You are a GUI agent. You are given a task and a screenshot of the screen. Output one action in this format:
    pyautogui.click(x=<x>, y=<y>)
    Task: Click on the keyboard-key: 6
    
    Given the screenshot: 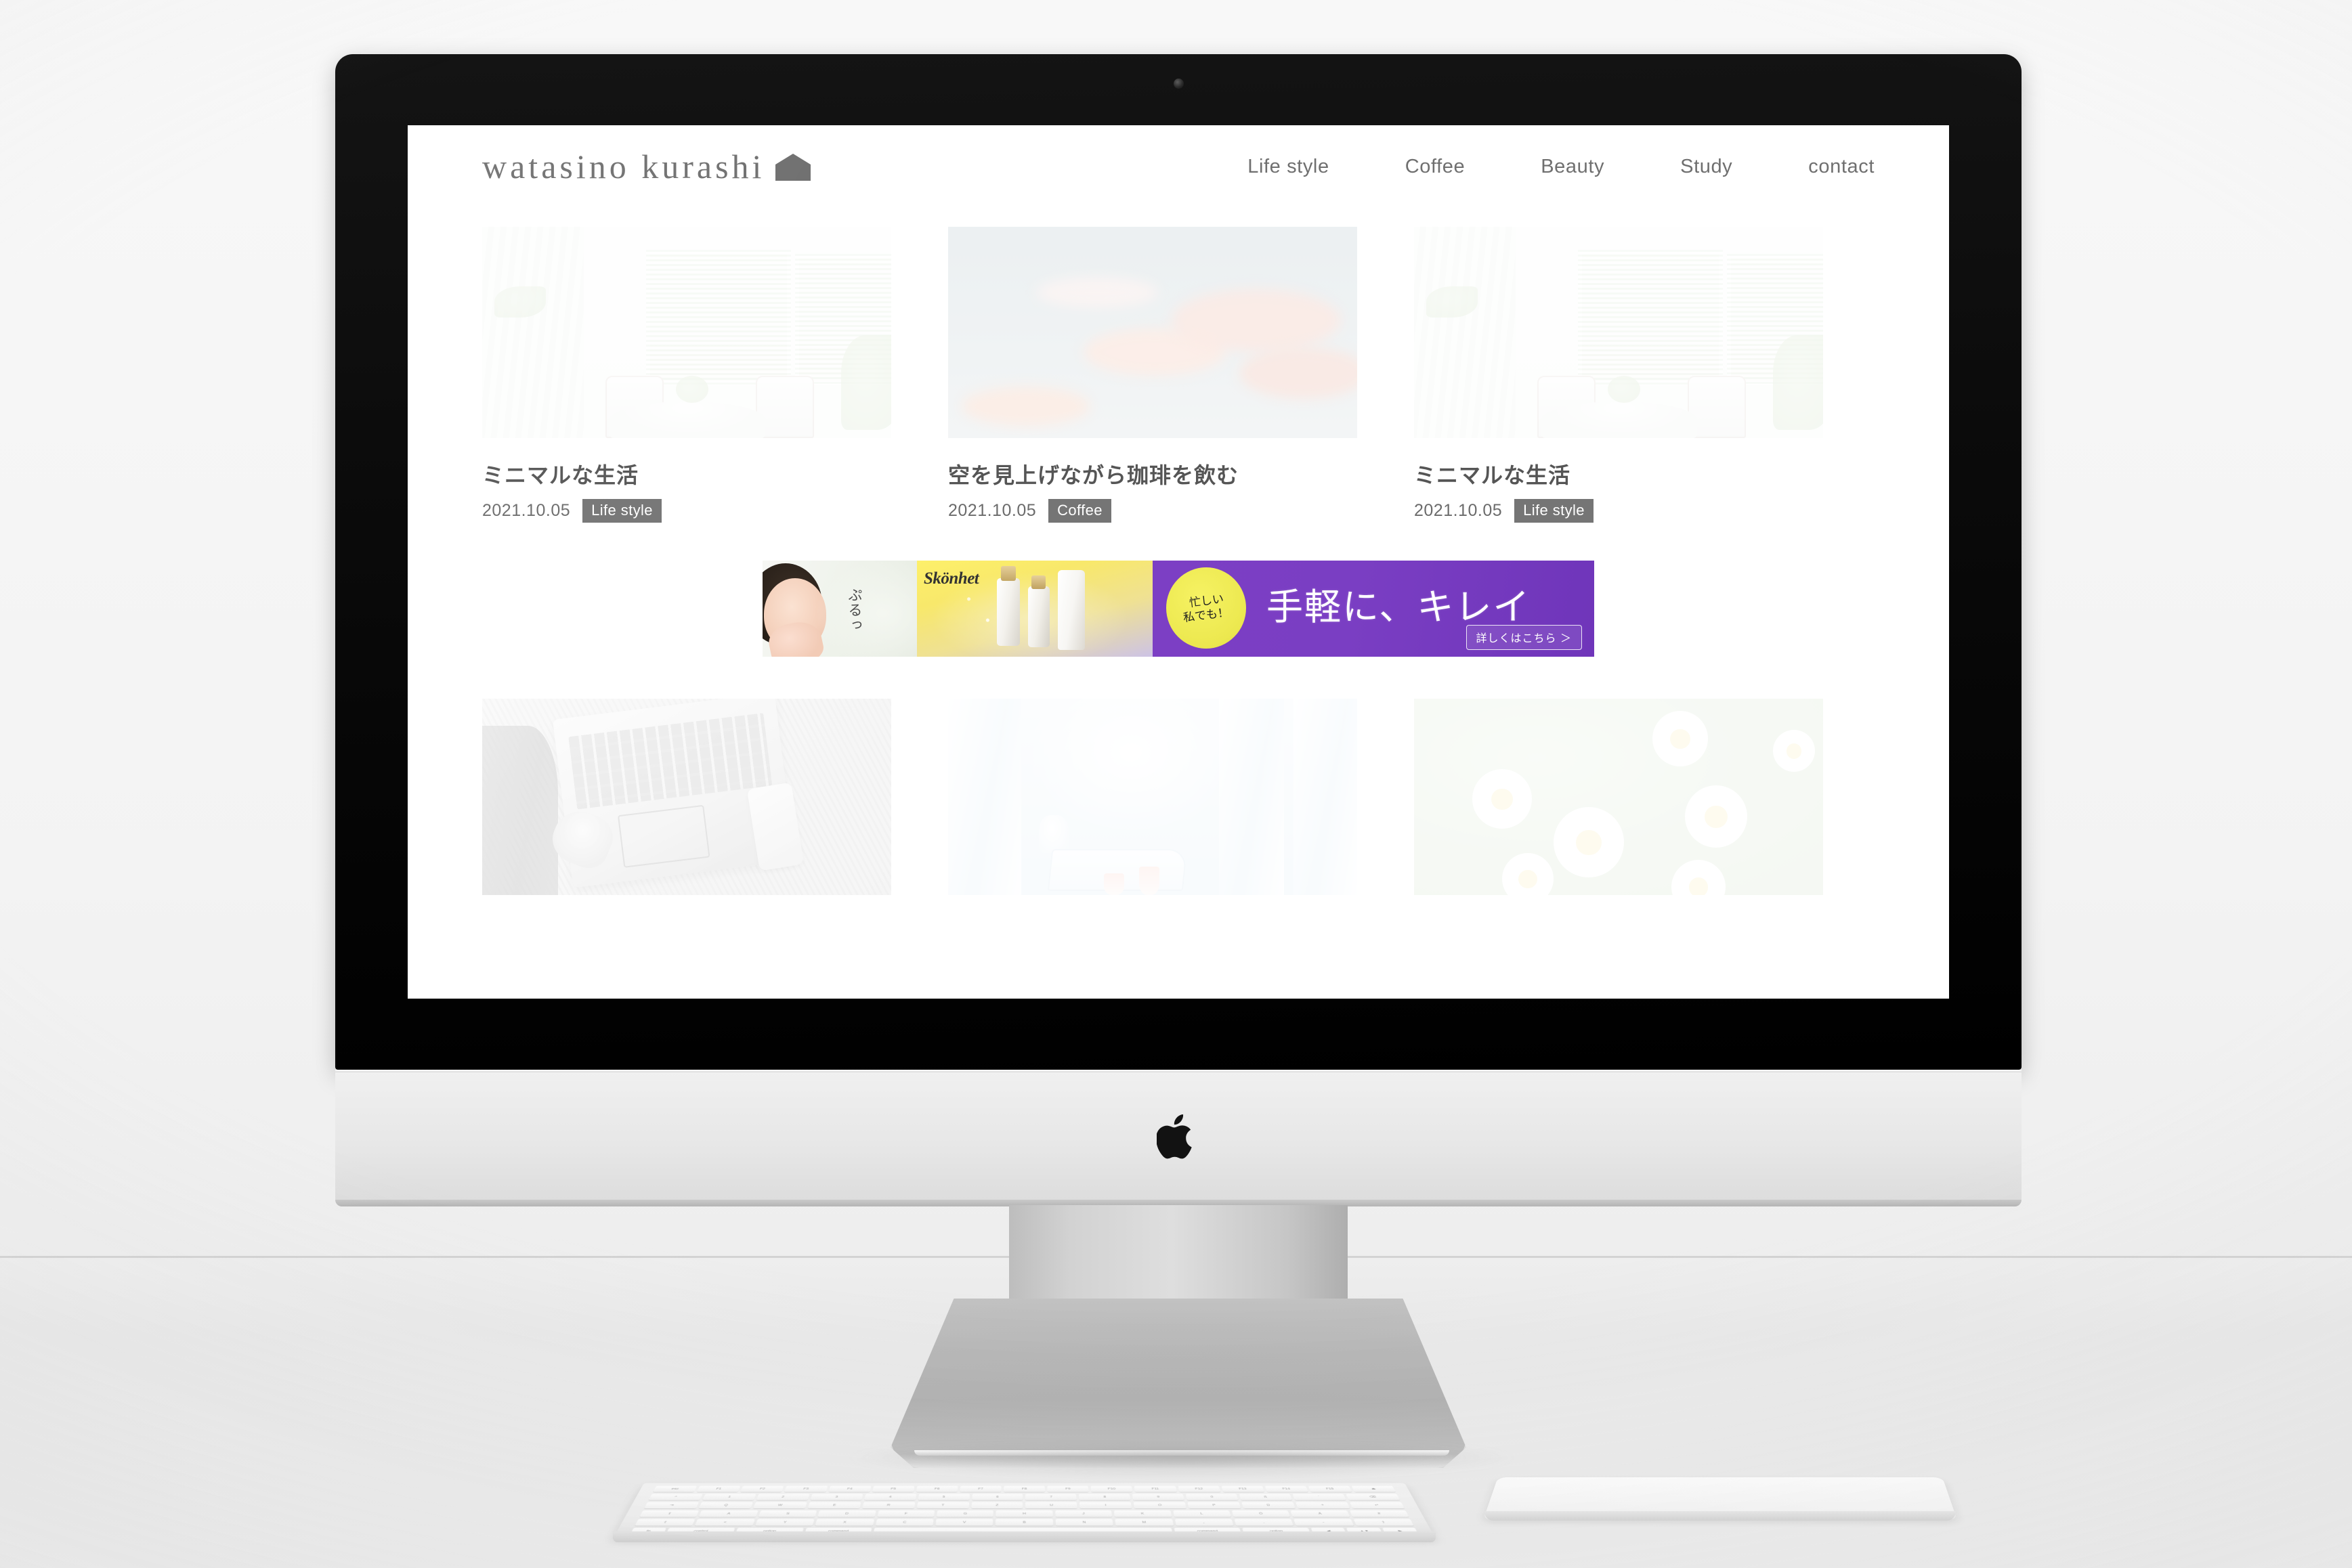 What is the action you would take?
    pyautogui.click(x=997, y=1497)
    